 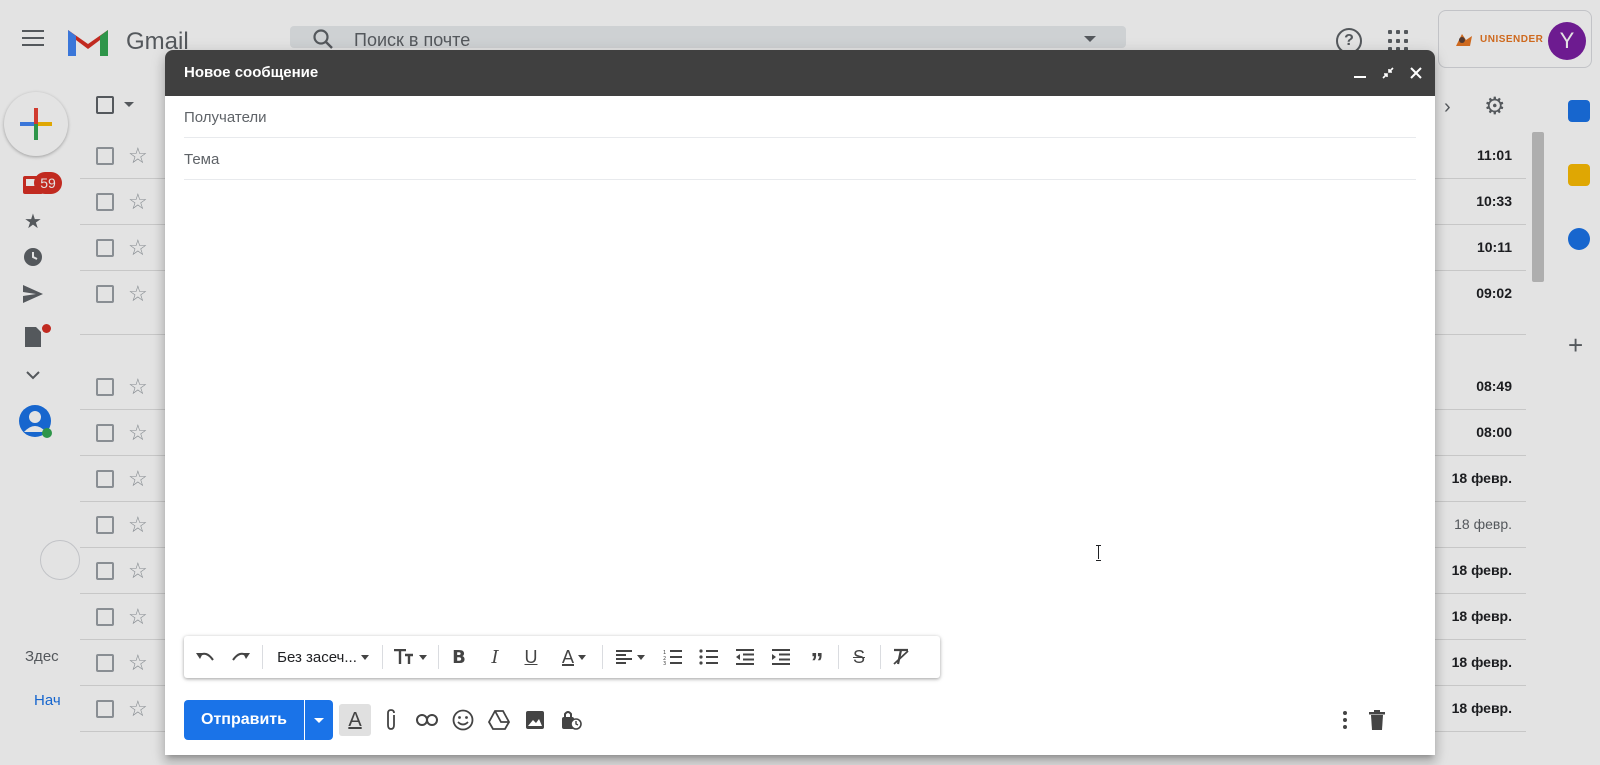 I want to click on numbered-list-icon: 123, so click(x=673, y=657).